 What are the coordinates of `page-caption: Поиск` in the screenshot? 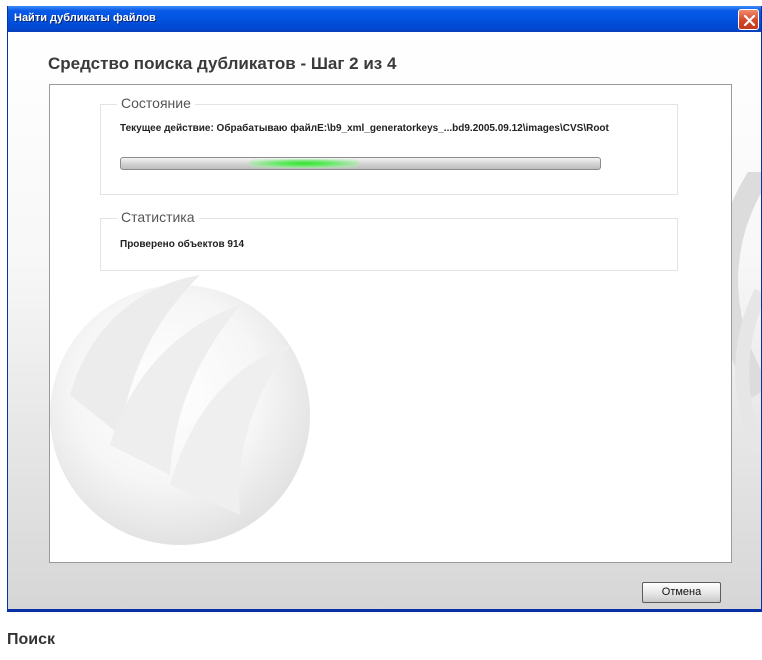 It's located at (31, 639).